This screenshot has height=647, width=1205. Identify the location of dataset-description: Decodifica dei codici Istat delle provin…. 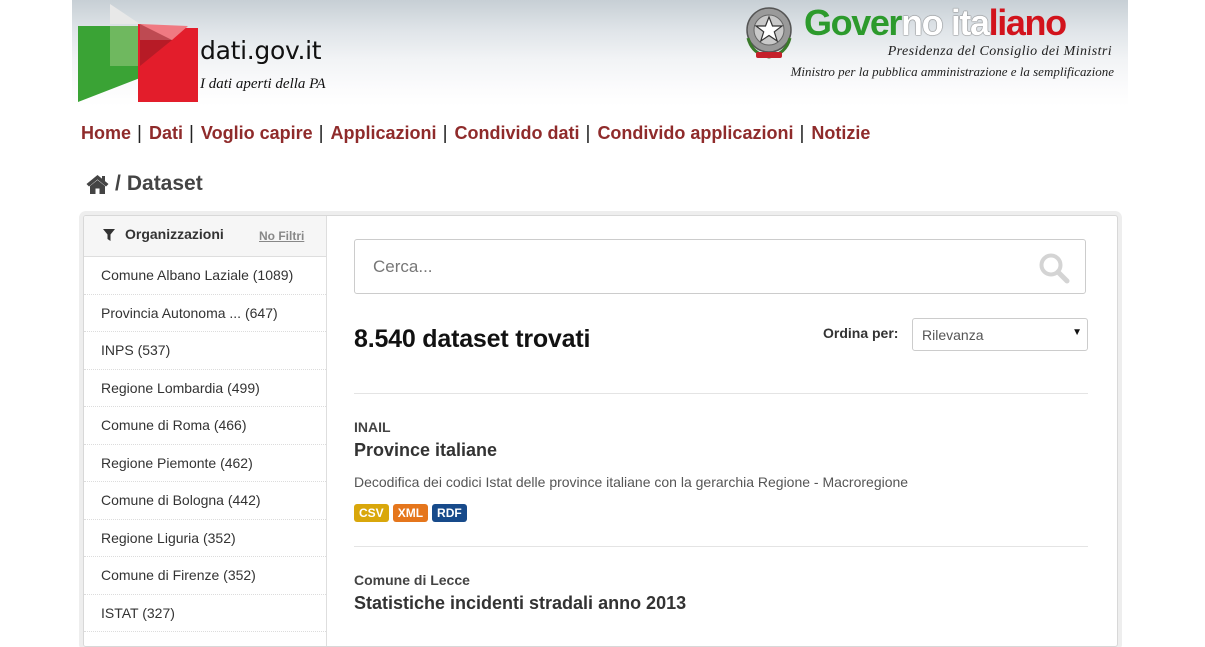
(631, 482).